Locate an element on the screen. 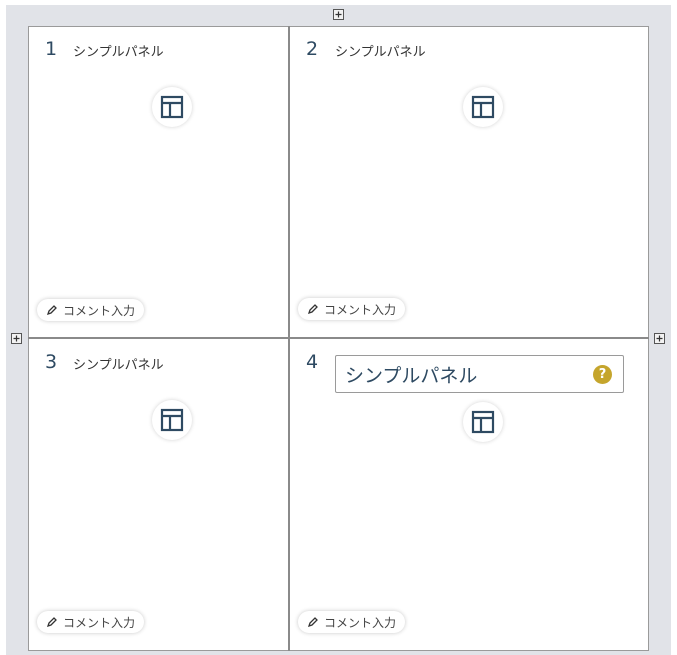  help-icon: ? is located at coordinates (602, 374).